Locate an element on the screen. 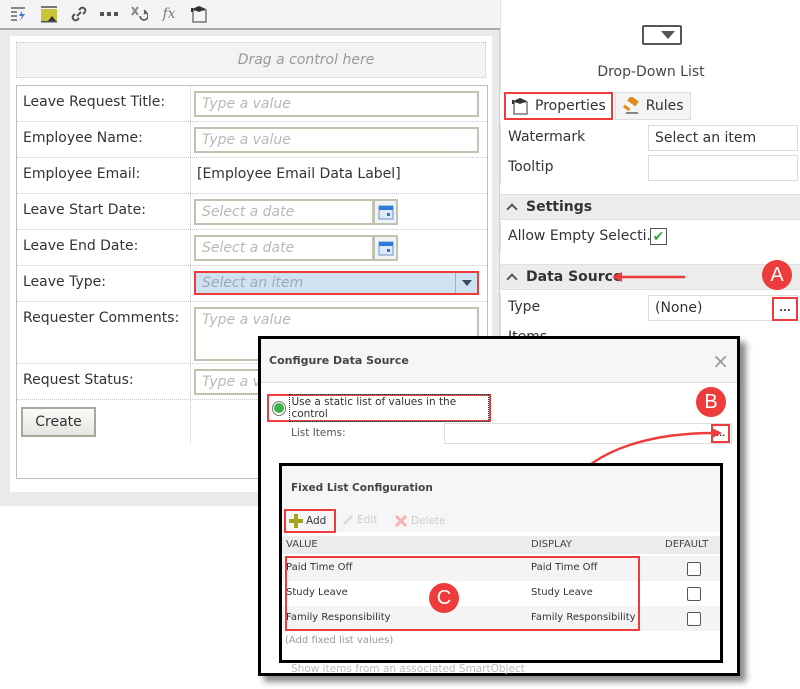 Image resolution: width=800 pixels, height=689 pixels. field-label: Employee Email: is located at coordinates (82, 174).